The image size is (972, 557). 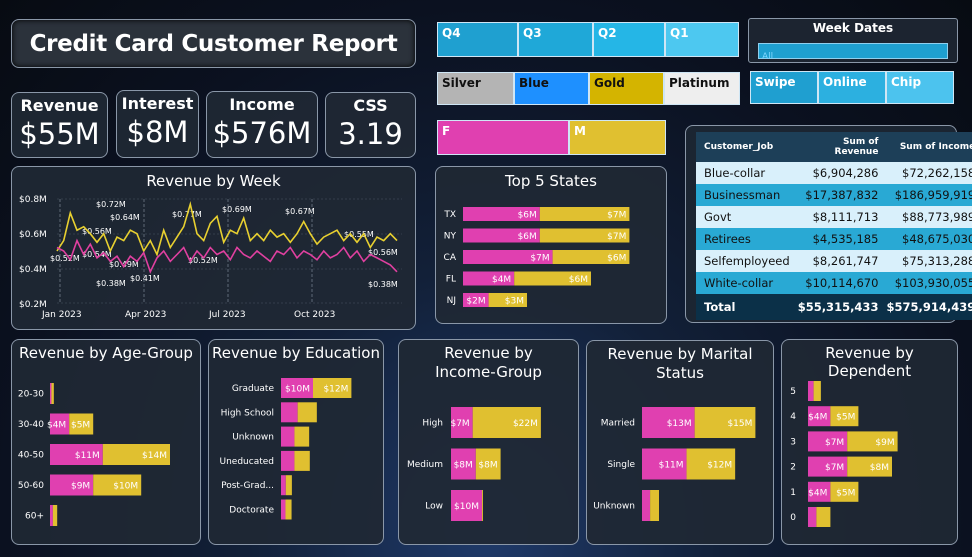 I want to click on table-cell: Blue-collar, so click(x=735, y=173).